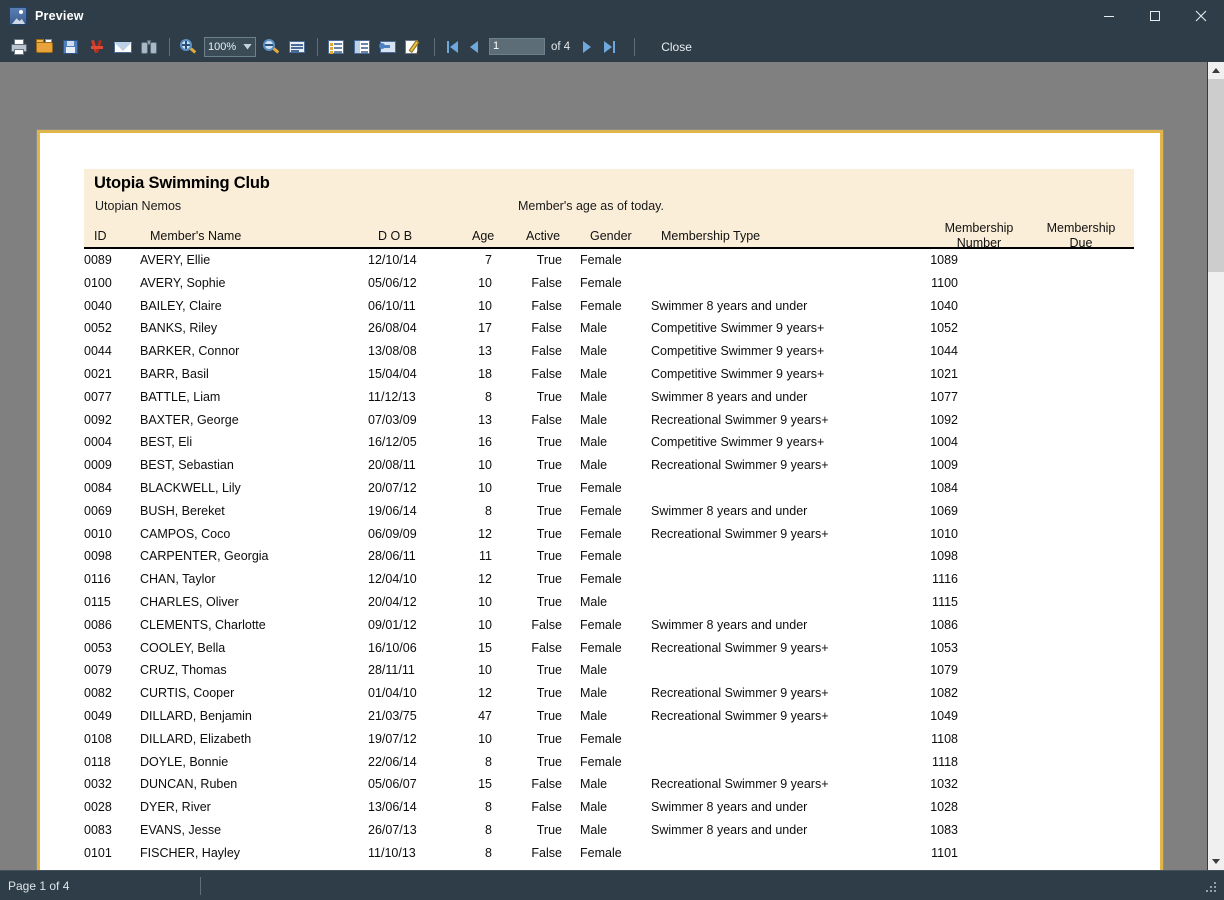 Image resolution: width=1224 pixels, height=900 pixels. What do you see at coordinates (945, 761) in the screenshot?
I see `cell-number: 1118` at bounding box center [945, 761].